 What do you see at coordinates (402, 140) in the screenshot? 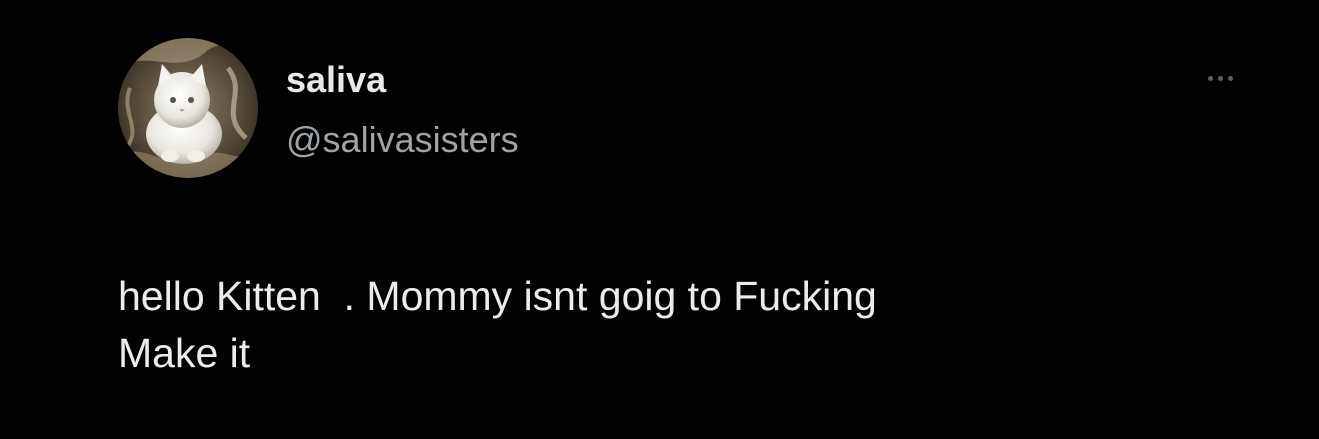
I see `author-handle: @salivasisters` at bounding box center [402, 140].